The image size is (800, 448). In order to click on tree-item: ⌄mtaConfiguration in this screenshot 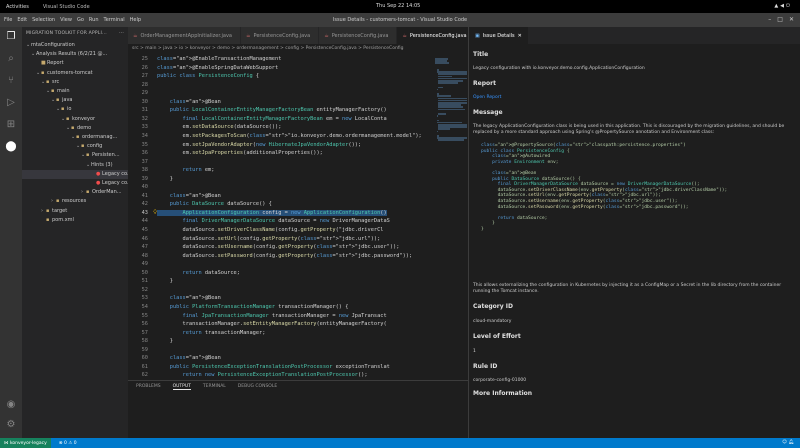, I will do `click(75, 45)`.